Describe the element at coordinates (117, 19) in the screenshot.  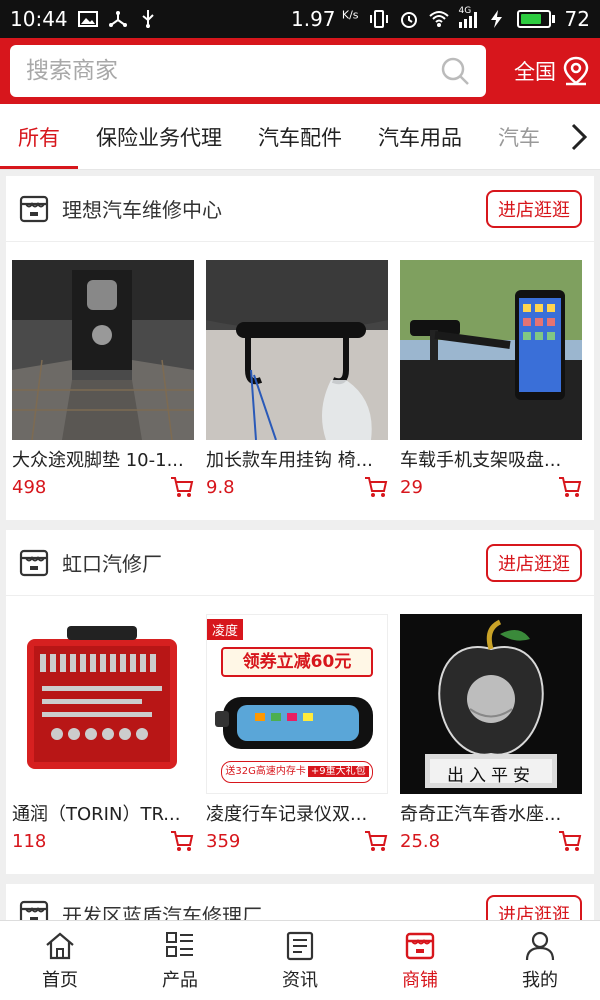
I see `share-icon` at that location.